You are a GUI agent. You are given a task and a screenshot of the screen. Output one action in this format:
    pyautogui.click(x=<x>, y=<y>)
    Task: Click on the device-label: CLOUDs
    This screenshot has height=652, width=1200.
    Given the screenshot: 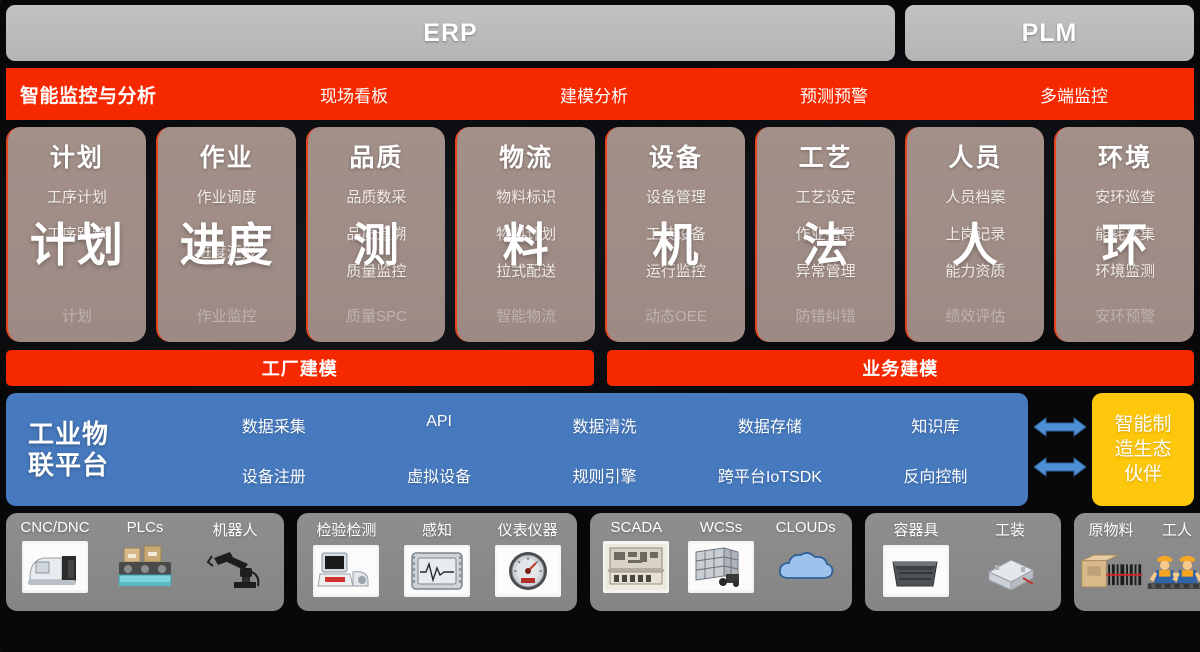 What is the action you would take?
    pyautogui.click(x=805, y=527)
    